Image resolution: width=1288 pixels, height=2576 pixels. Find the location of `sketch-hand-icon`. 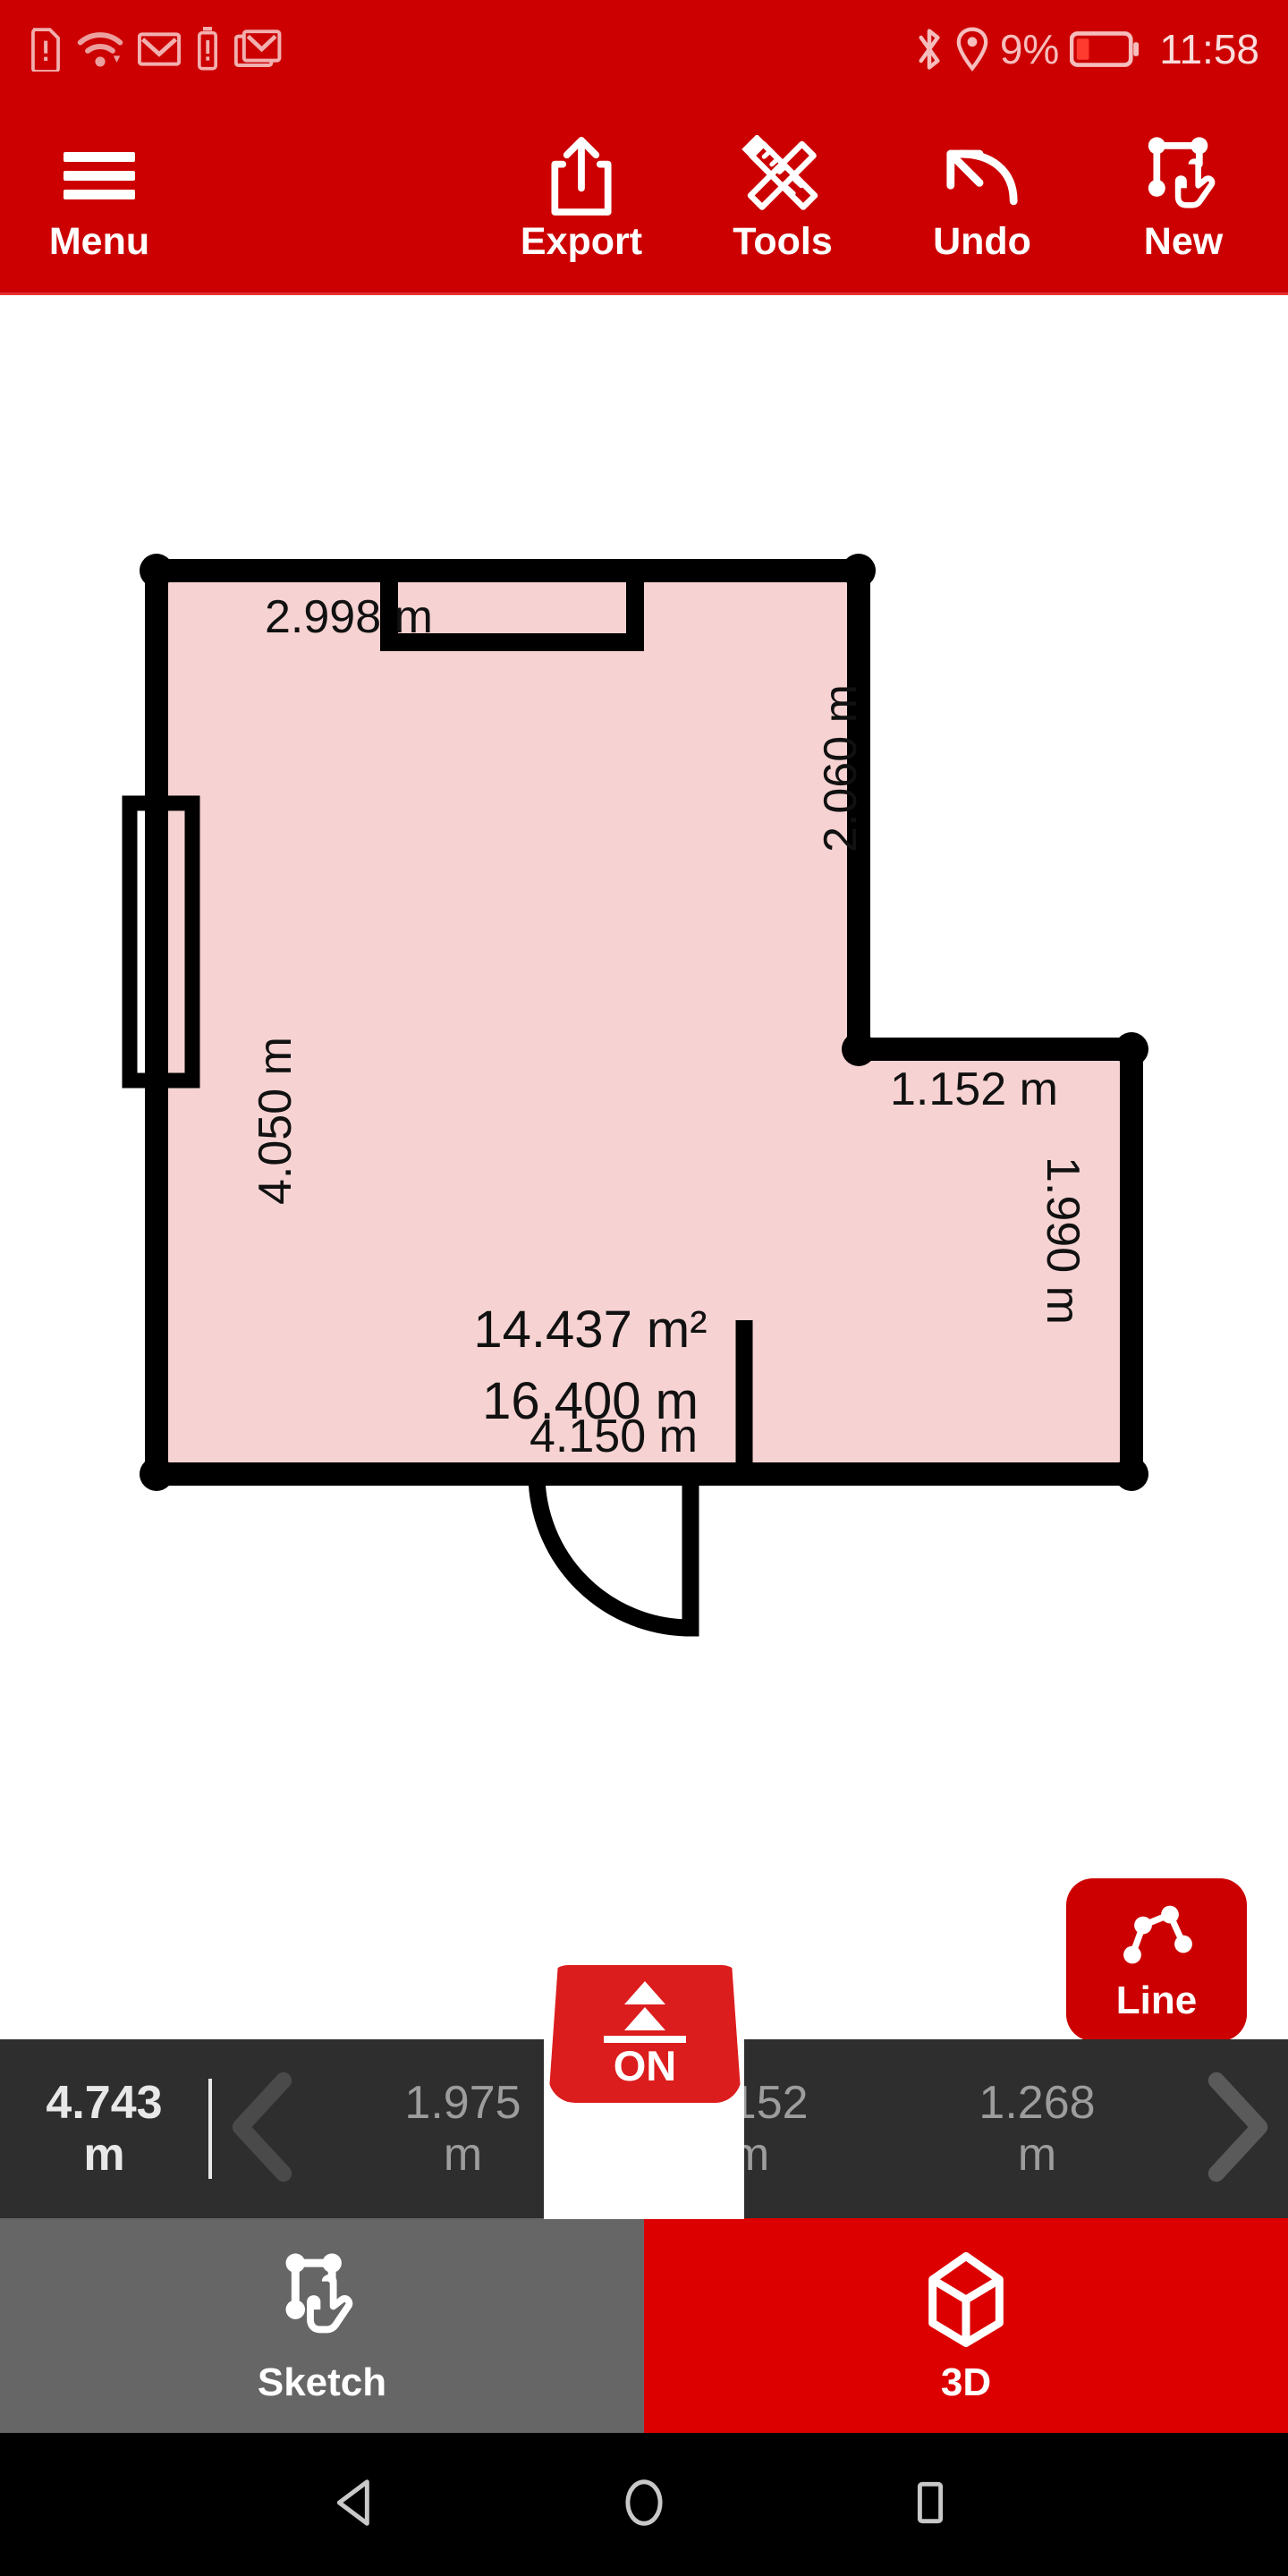

sketch-hand-icon is located at coordinates (322, 2299).